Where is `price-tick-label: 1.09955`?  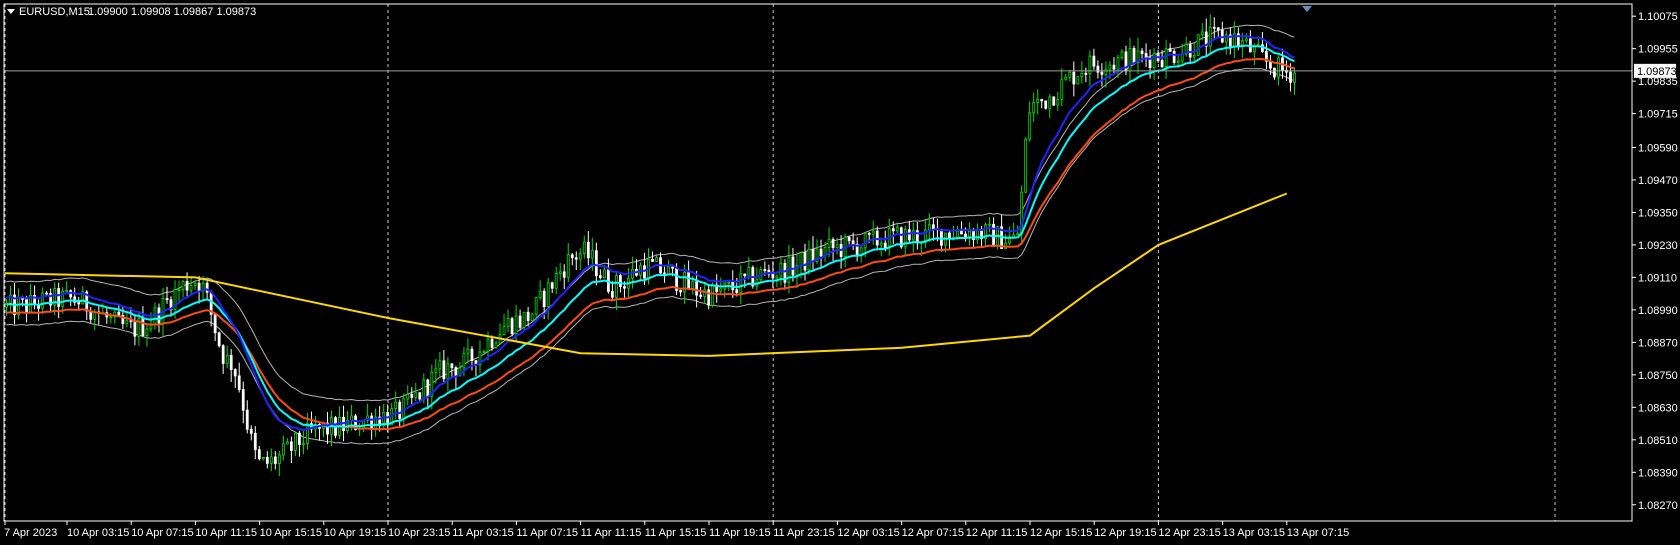 price-tick-label: 1.09955 is located at coordinates (1658, 50).